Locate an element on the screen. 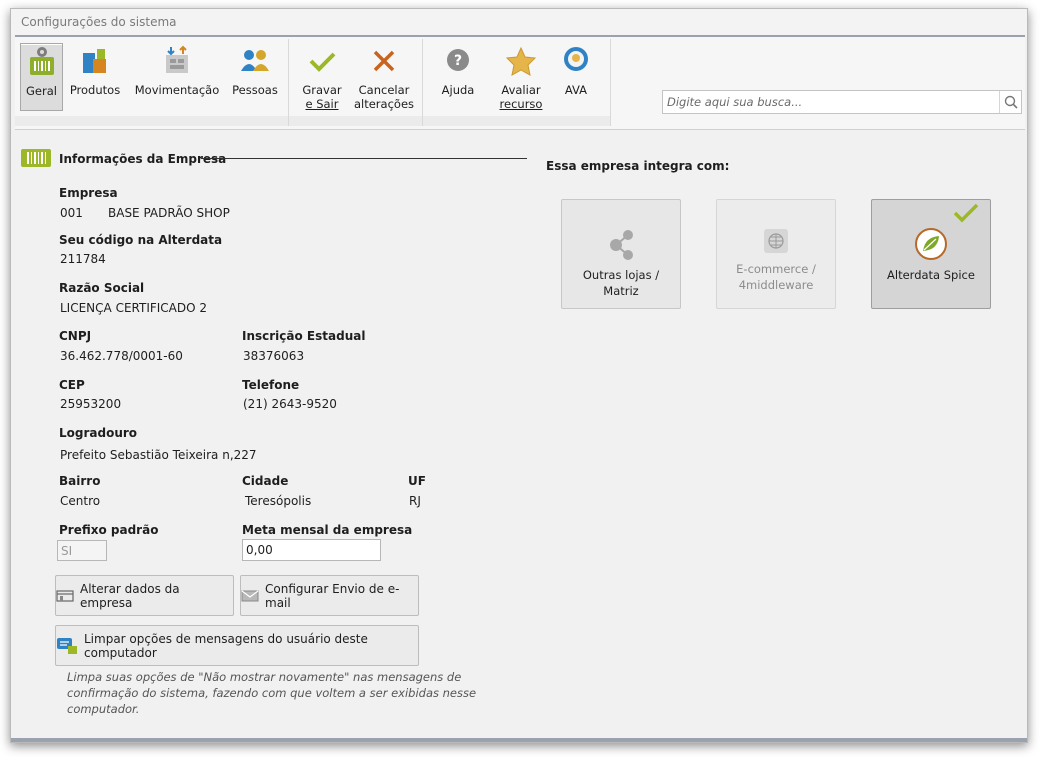 The height and width of the screenshot is (757, 1040). ecommerce-line1: E-commerce / is located at coordinates (776, 269).